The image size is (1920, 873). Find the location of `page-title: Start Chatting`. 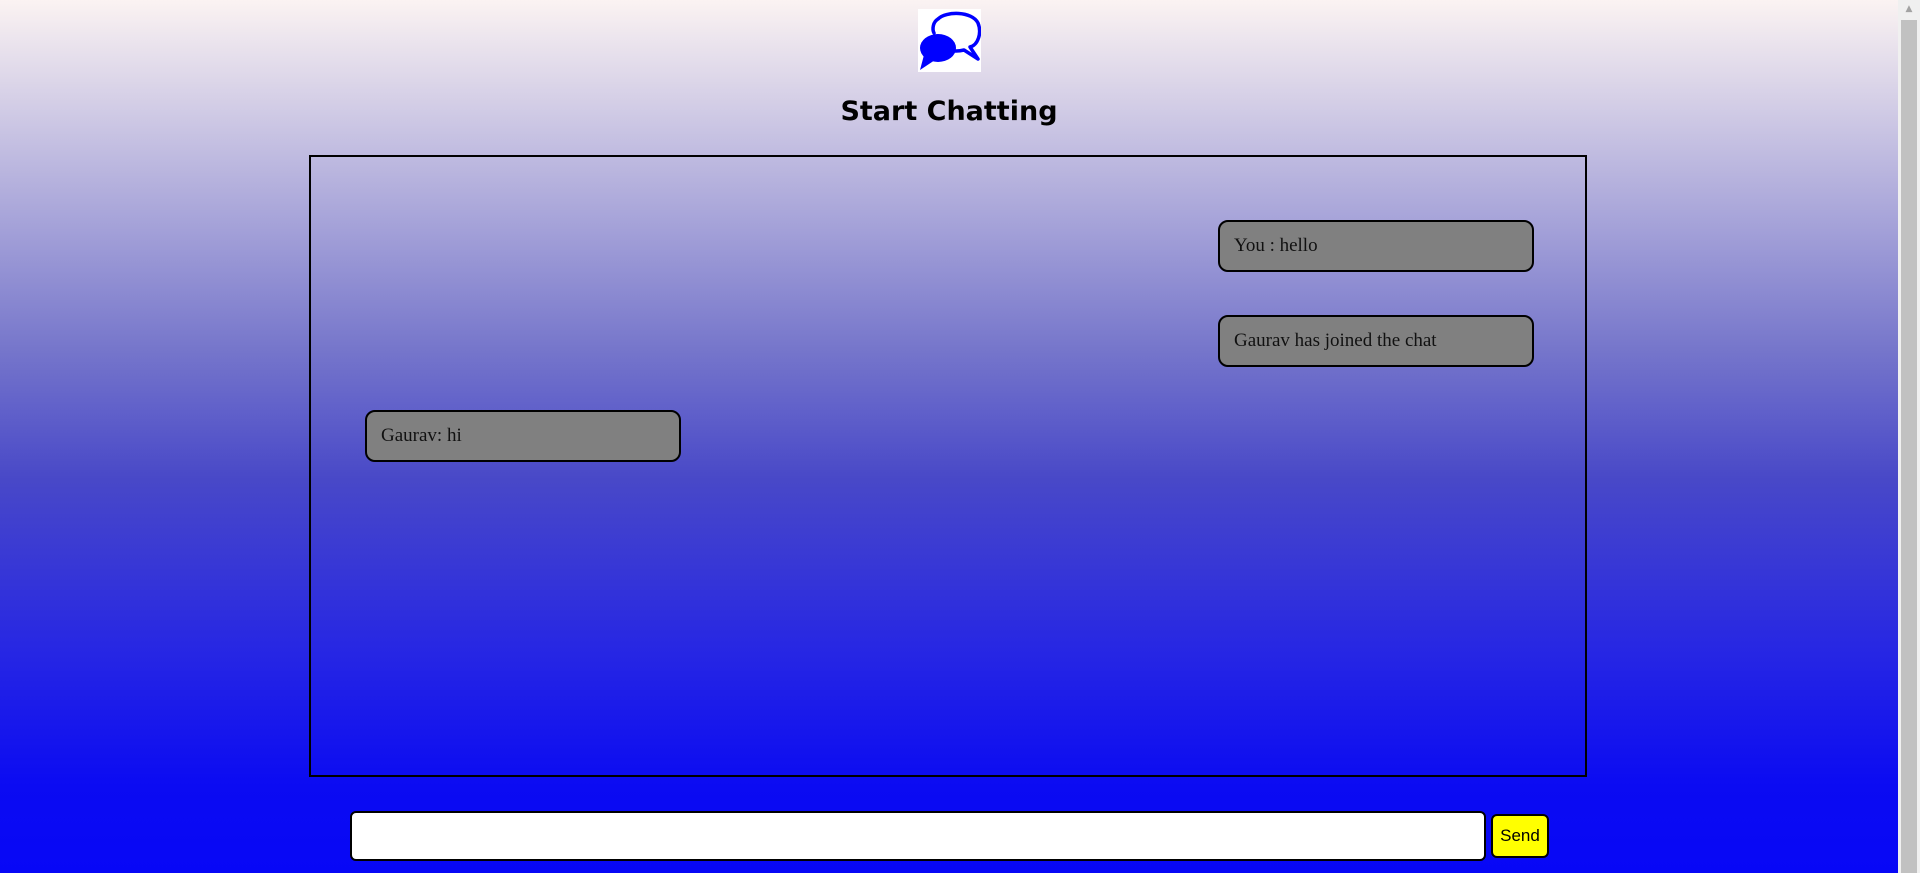

page-title: Start Chatting is located at coordinates (949, 111).